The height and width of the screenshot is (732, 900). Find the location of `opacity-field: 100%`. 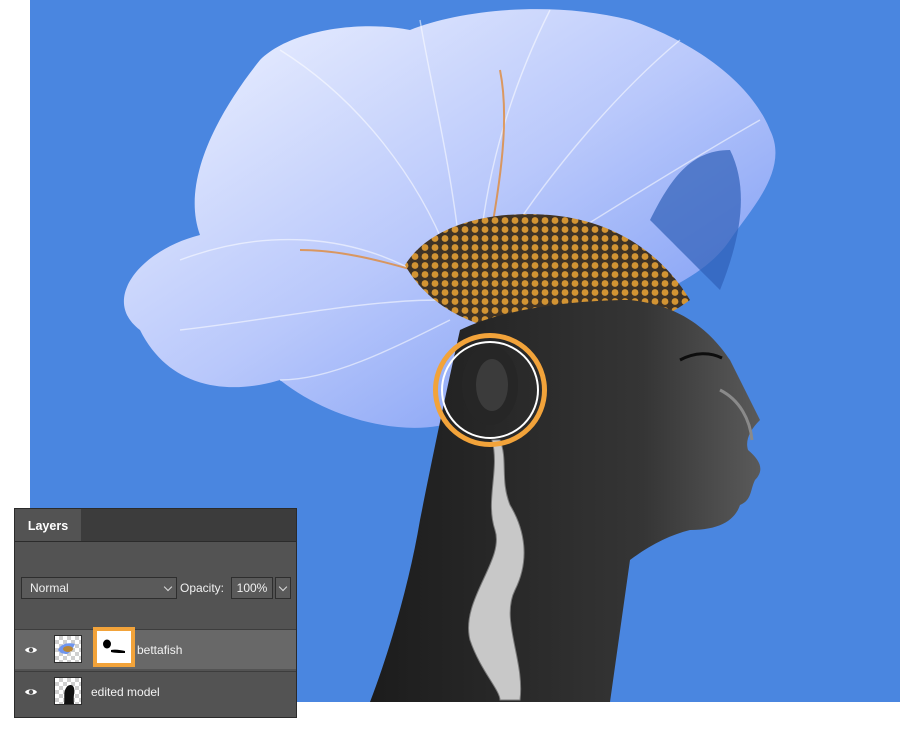

opacity-field: 100% is located at coordinates (252, 588).